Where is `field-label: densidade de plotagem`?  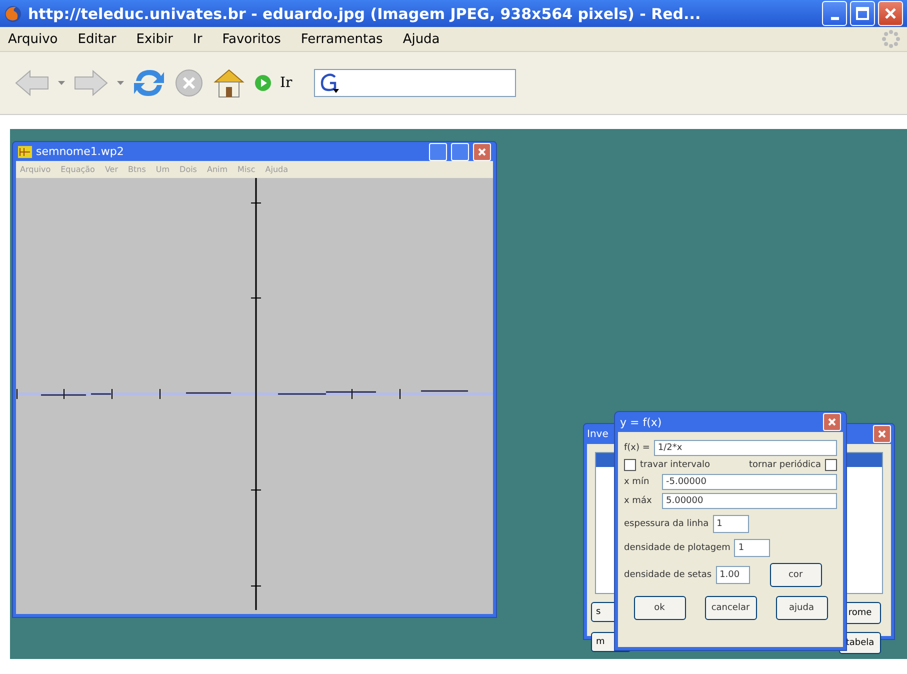
field-label: densidade de plotagem is located at coordinates (677, 548).